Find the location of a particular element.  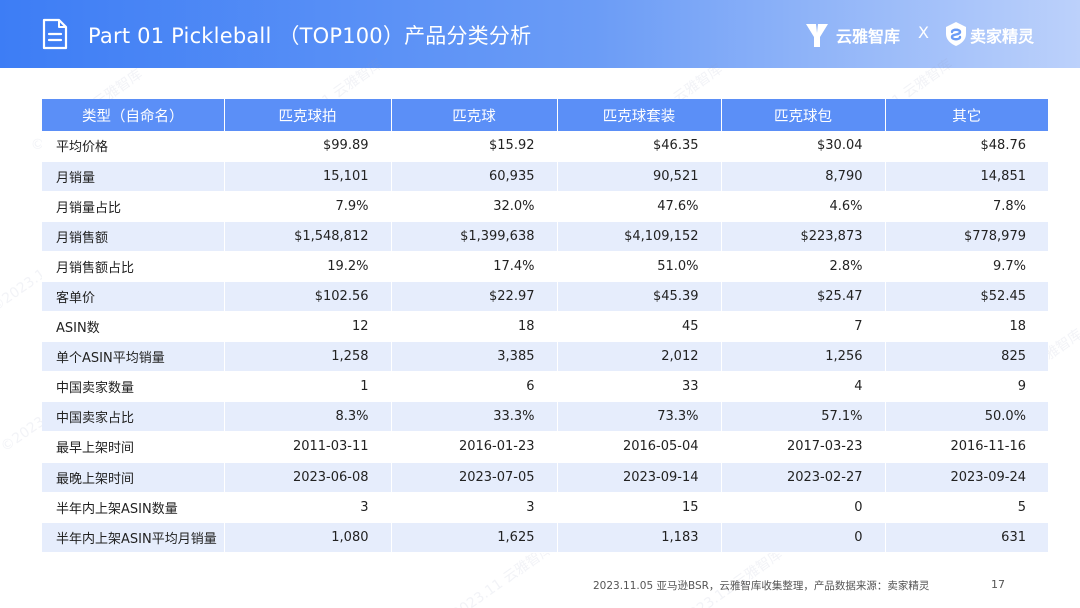

table-cell: 6 is located at coordinates (474, 387).